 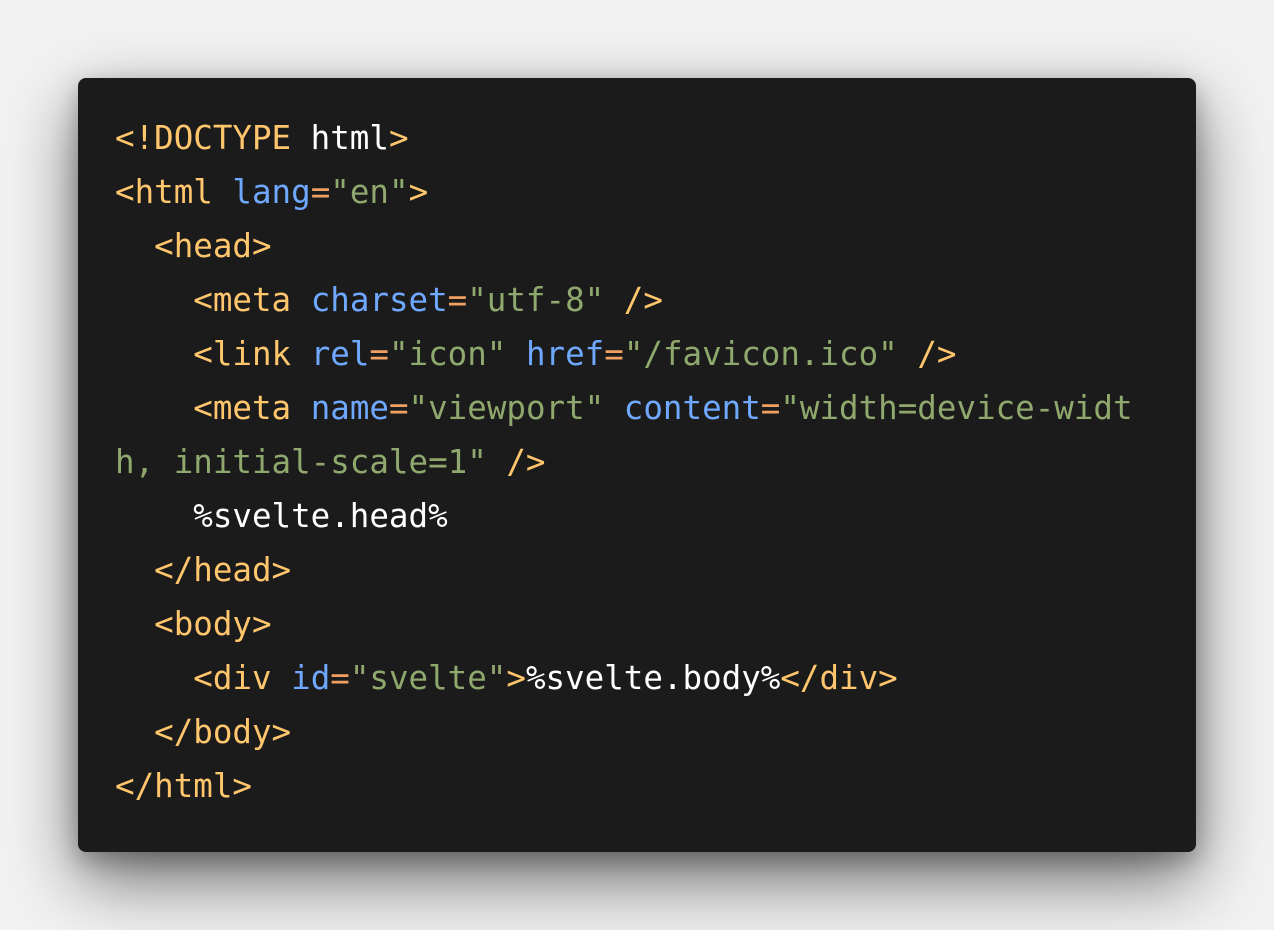 I want to click on code-line-13: </html>, so click(x=624, y=786).